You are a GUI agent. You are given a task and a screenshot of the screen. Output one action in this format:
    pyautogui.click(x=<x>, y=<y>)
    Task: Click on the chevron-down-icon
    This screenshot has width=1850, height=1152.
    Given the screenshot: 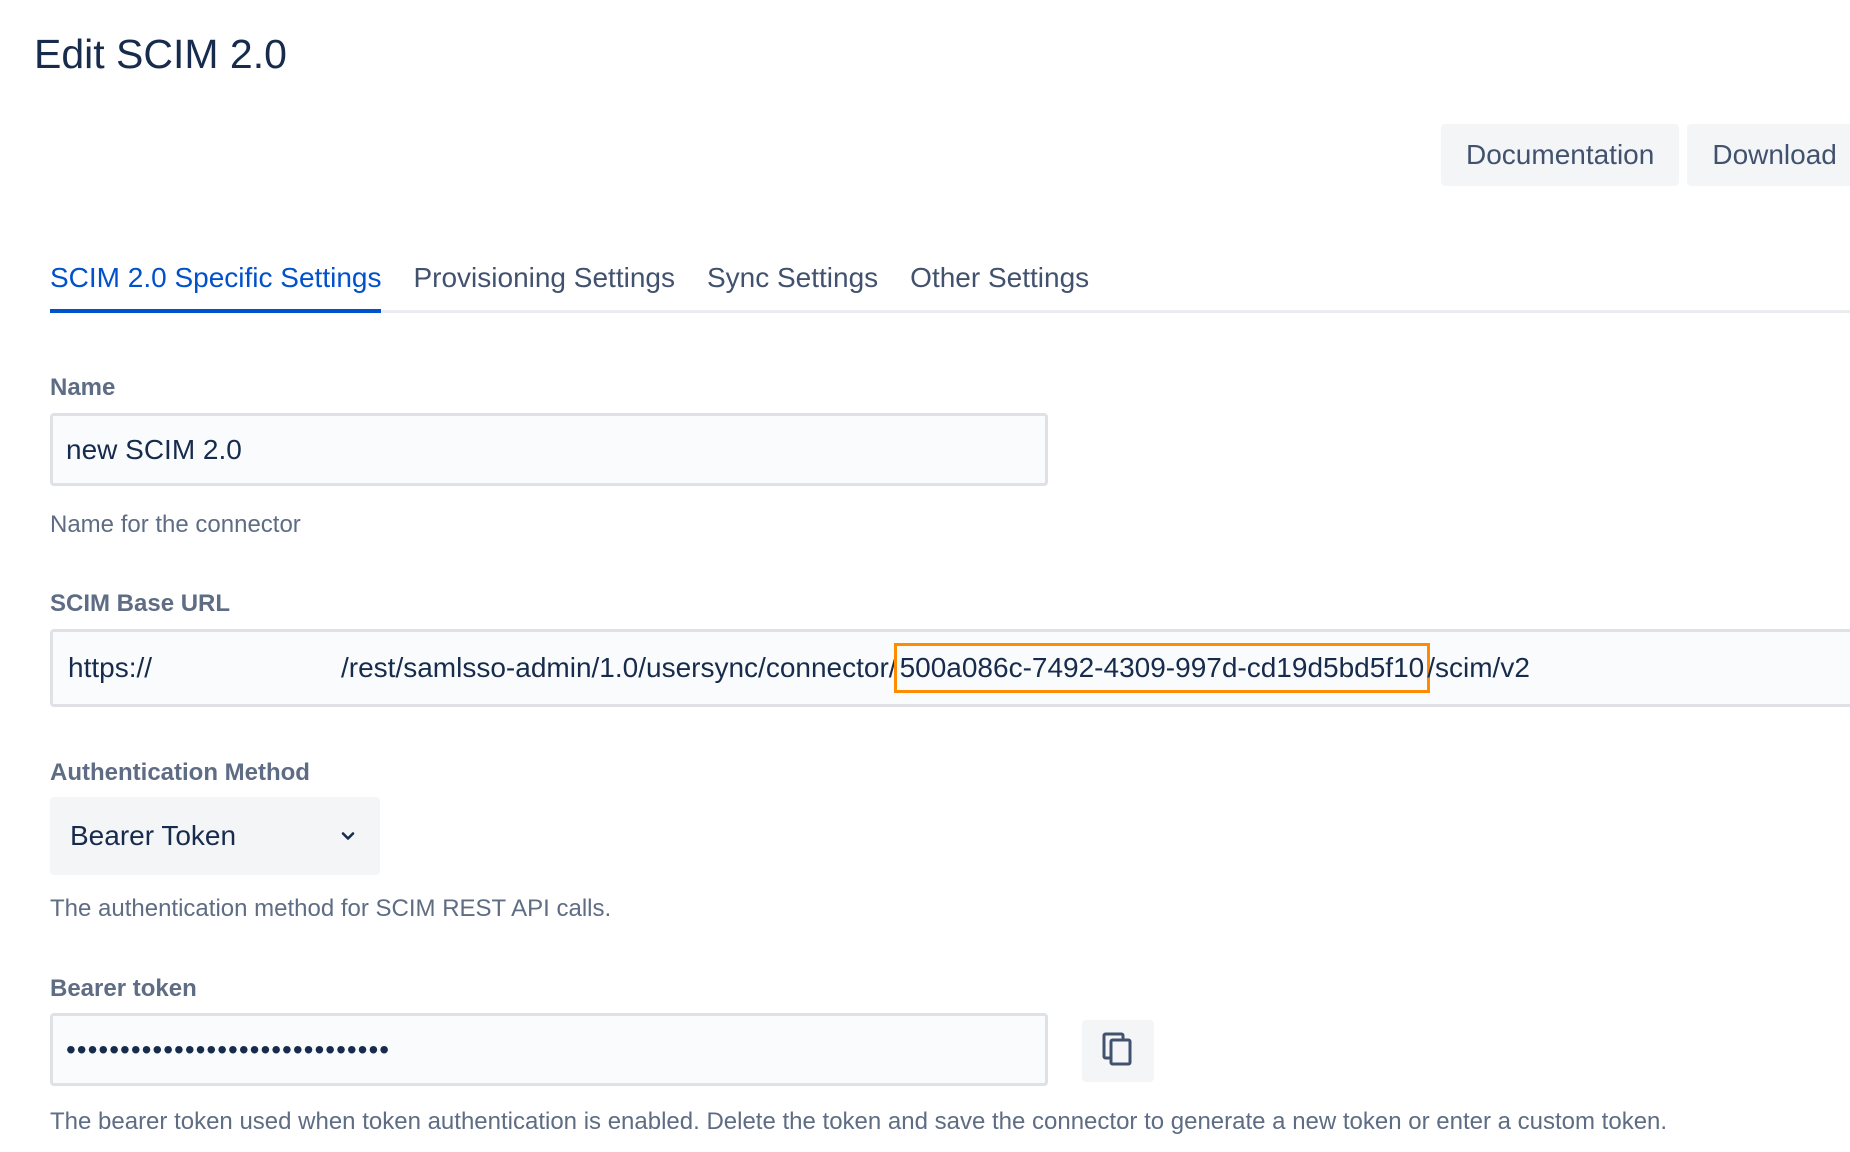 What is the action you would take?
    pyautogui.click(x=348, y=836)
    